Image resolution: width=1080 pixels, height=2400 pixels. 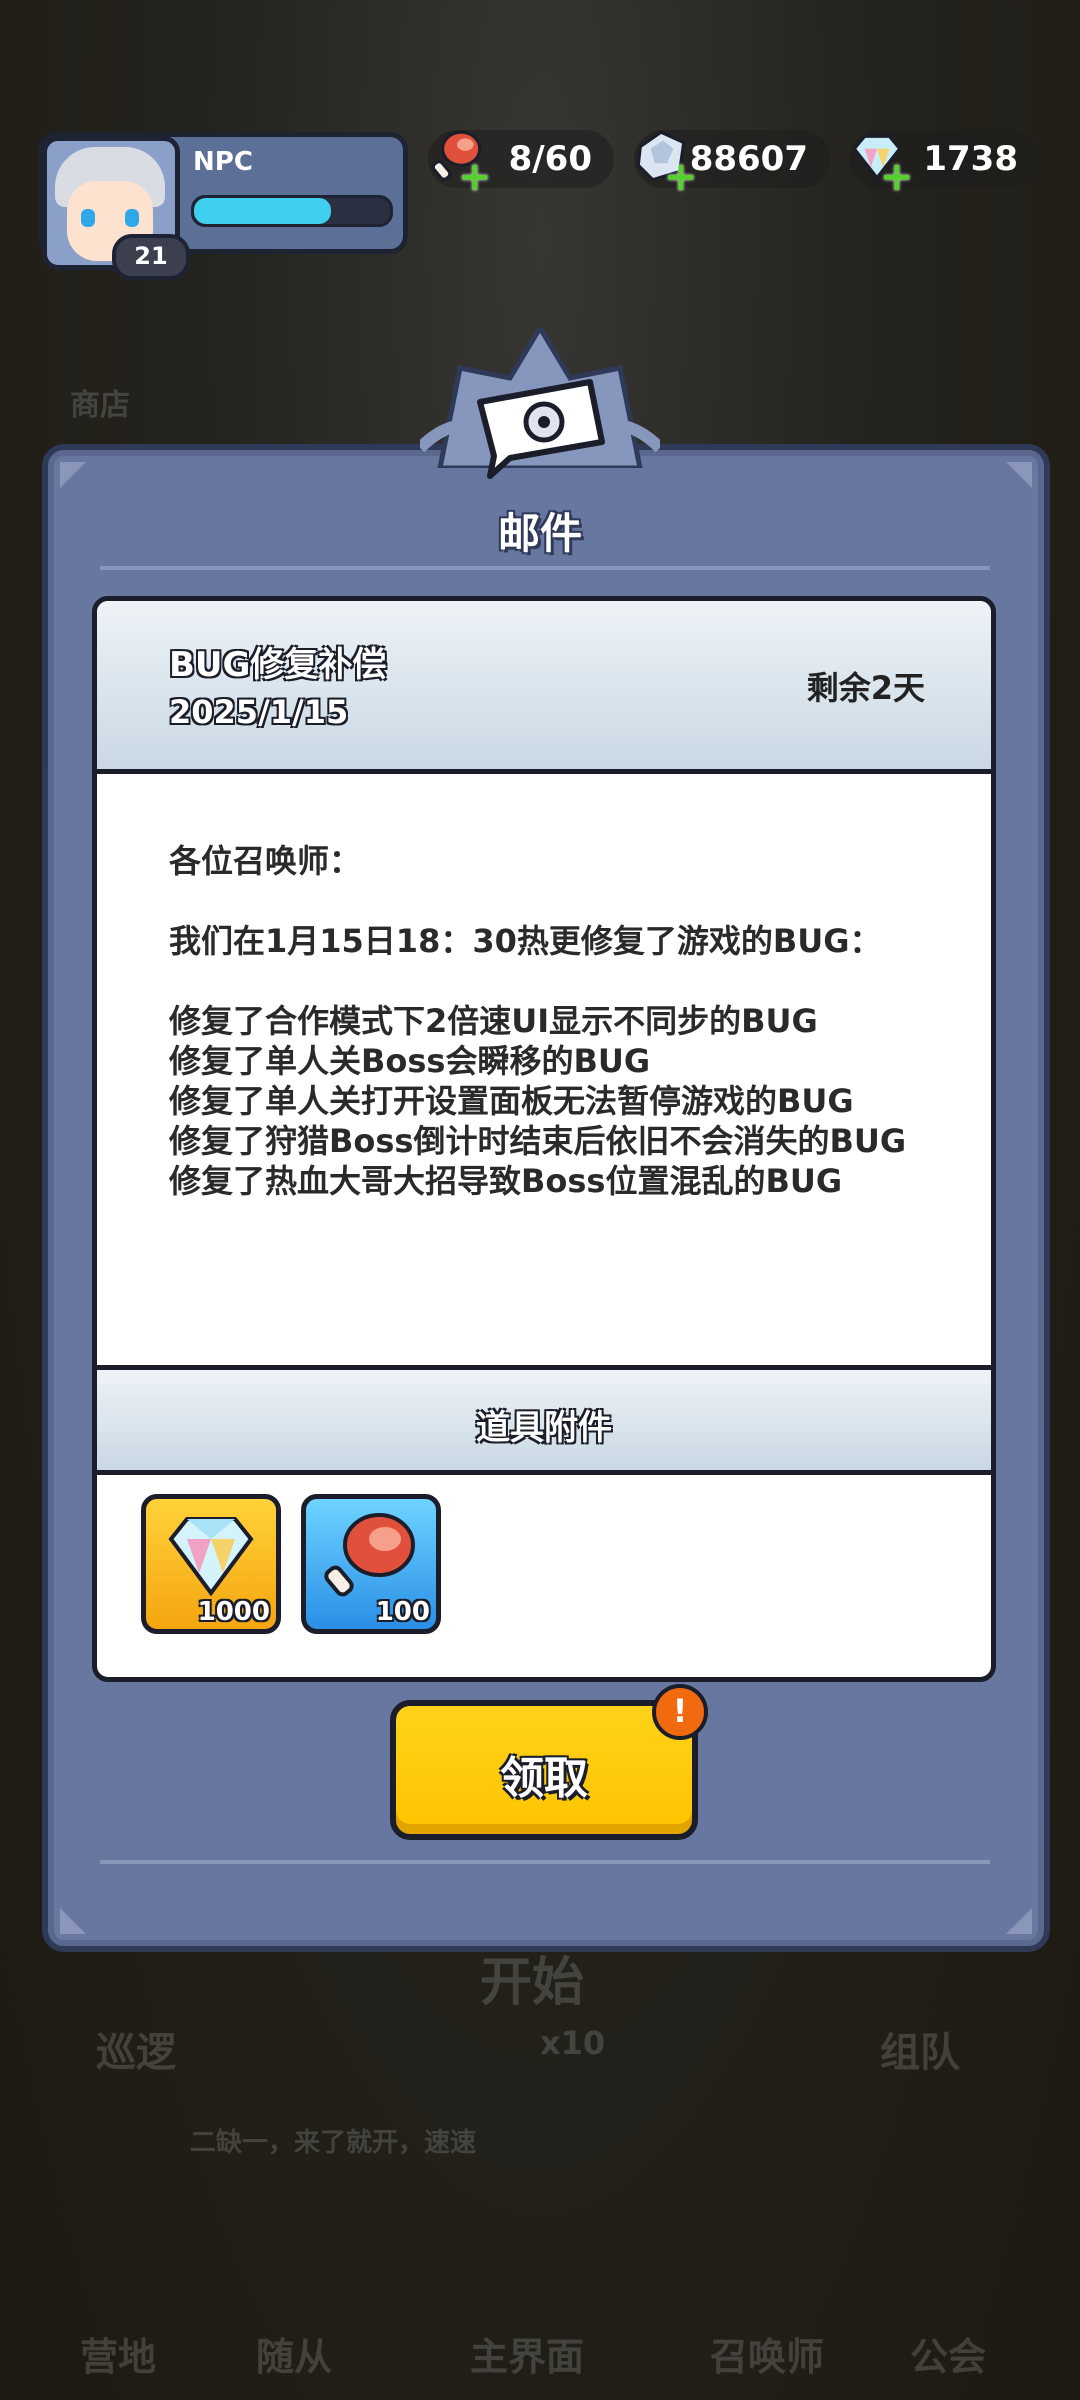 I want to click on mail-fix-line: 修复了热血大哥大招导致Boss位置混乱的BUG, so click(x=506, y=1181).